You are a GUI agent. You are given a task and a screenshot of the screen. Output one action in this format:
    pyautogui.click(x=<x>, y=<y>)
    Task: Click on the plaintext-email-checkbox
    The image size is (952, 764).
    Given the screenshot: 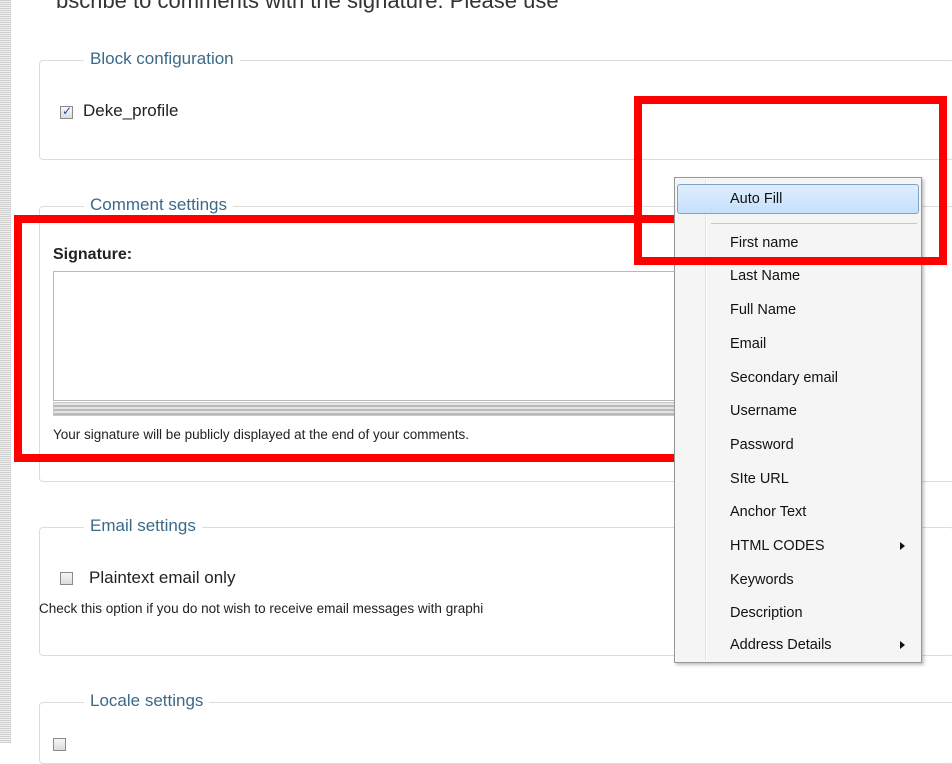 What is the action you would take?
    pyautogui.click(x=66, y=578)
    